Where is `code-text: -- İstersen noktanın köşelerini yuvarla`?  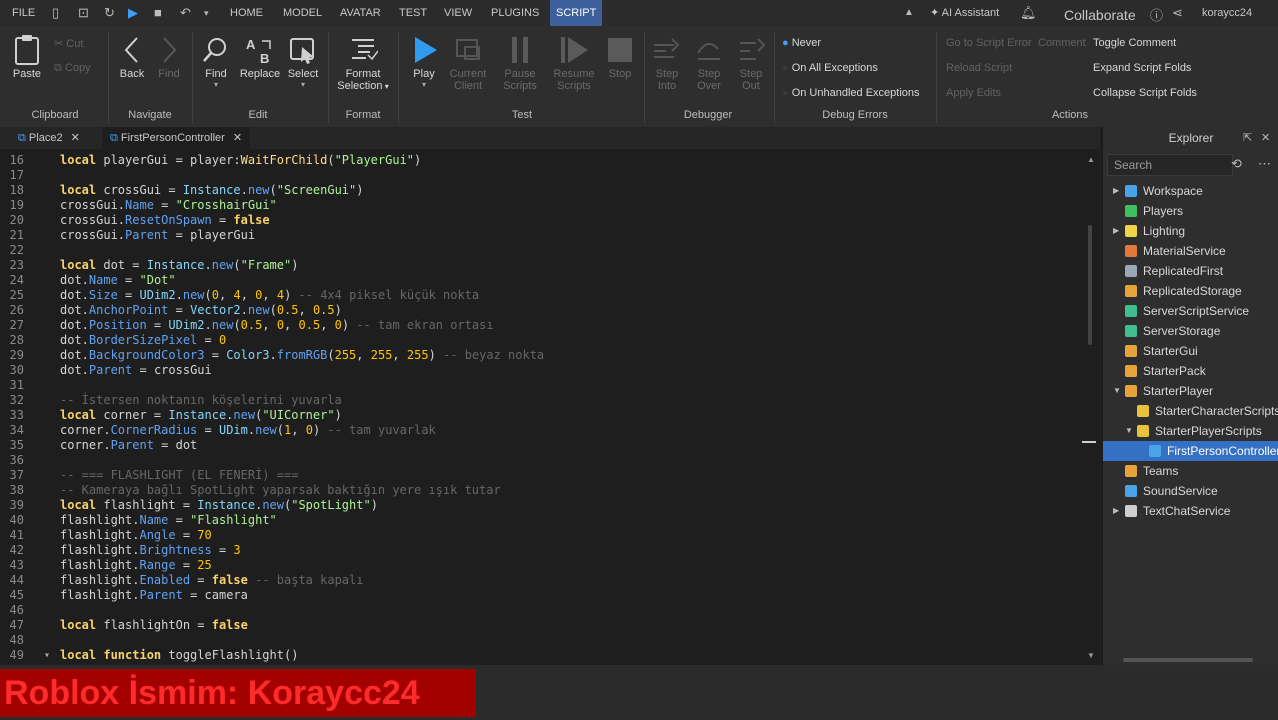 code-text: -- İstersen noktanın köşelerini yuvarla is located at coordinates (201, 400).